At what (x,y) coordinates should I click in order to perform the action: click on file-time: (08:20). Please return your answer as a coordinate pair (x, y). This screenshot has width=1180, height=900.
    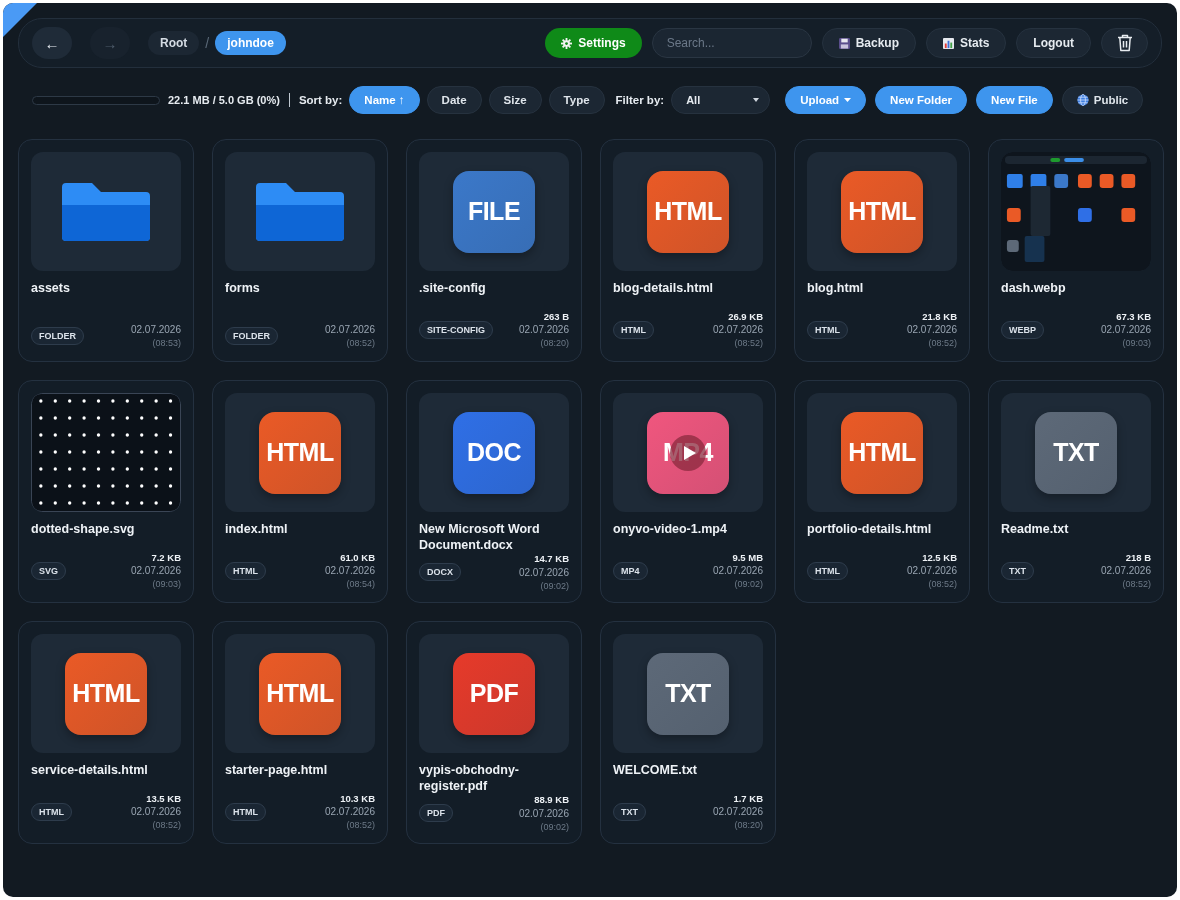
    Looking at the image, I should click on (748, 824).